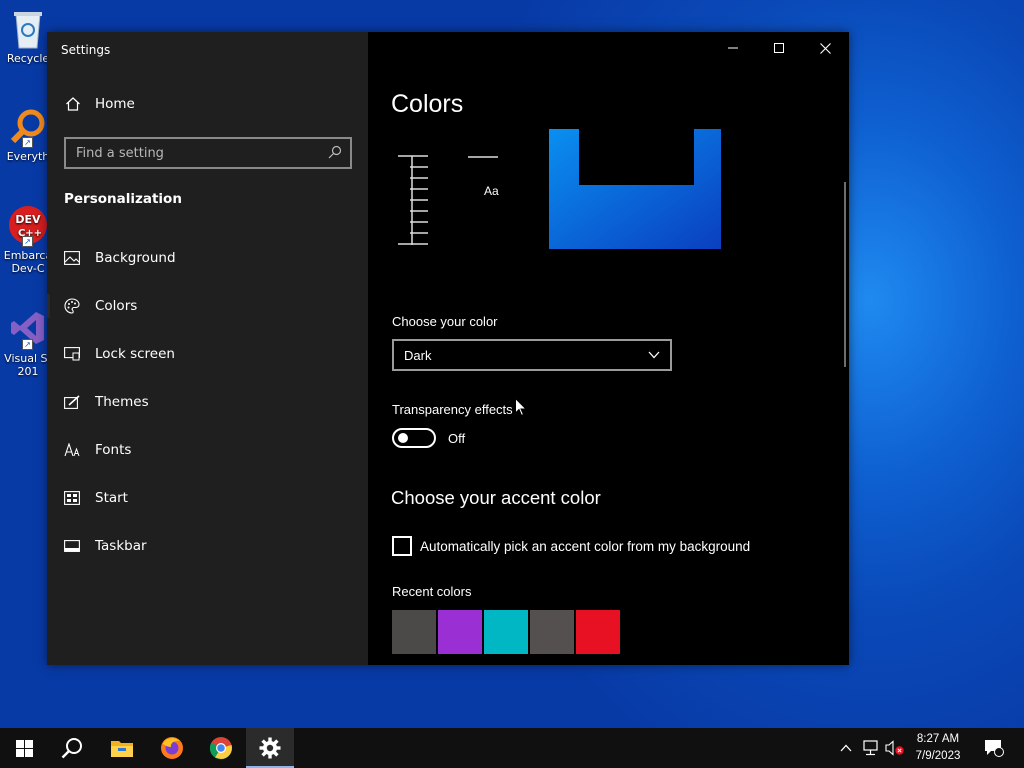  Describe the element at coordinates (994, 748) in the screenshot. I see `action-center-button: 1` at that location.